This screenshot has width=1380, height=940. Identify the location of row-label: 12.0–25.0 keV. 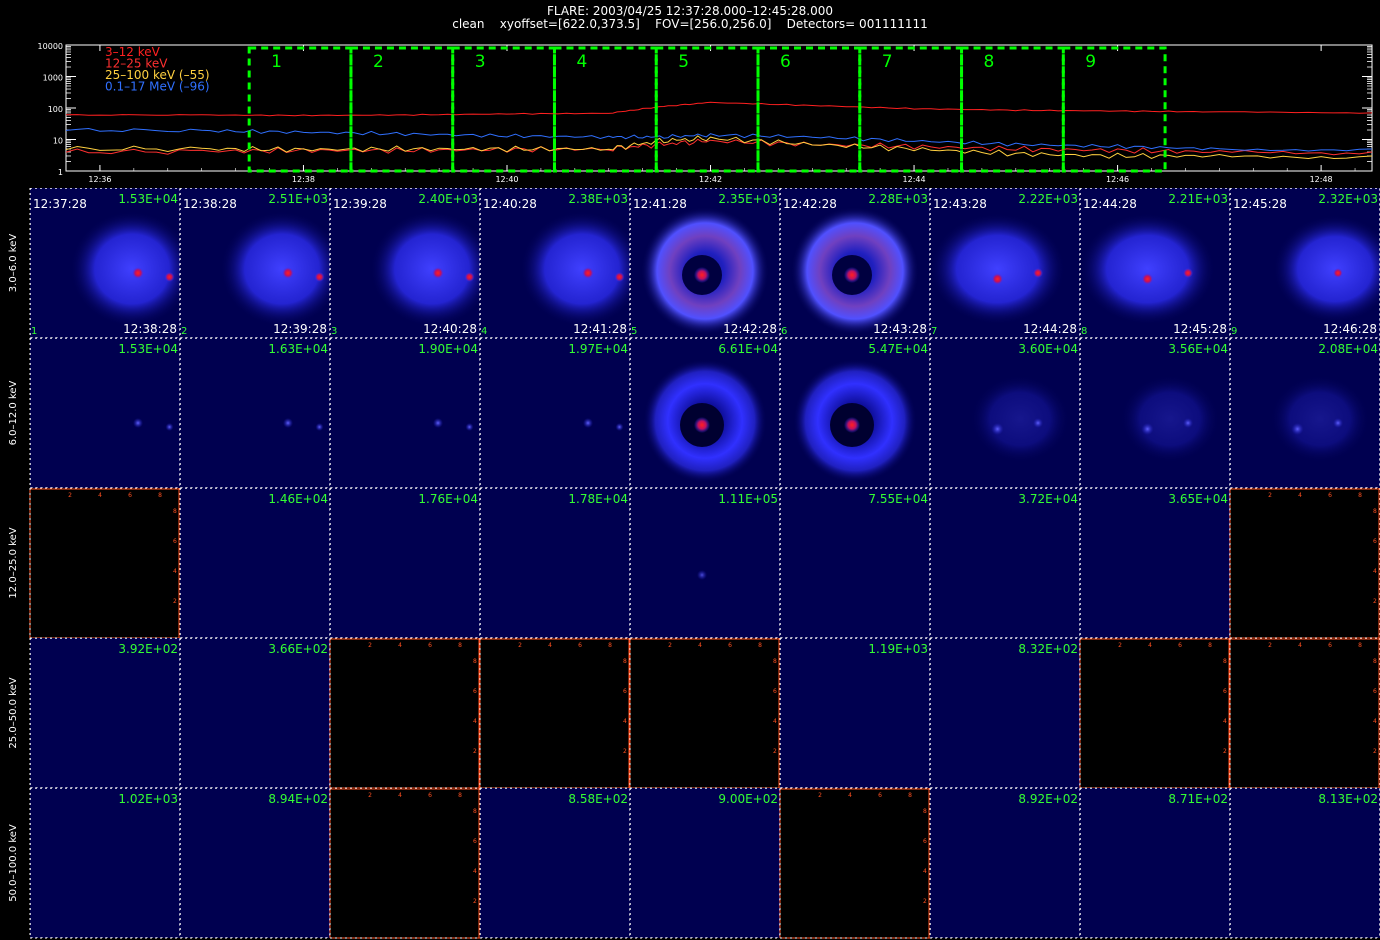
(13, 562).